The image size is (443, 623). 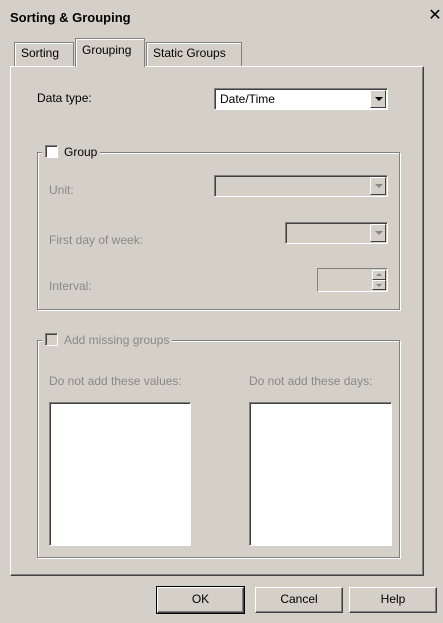 I want to click on tab-sorting-label: Sorting, so click(x=40, y=53).